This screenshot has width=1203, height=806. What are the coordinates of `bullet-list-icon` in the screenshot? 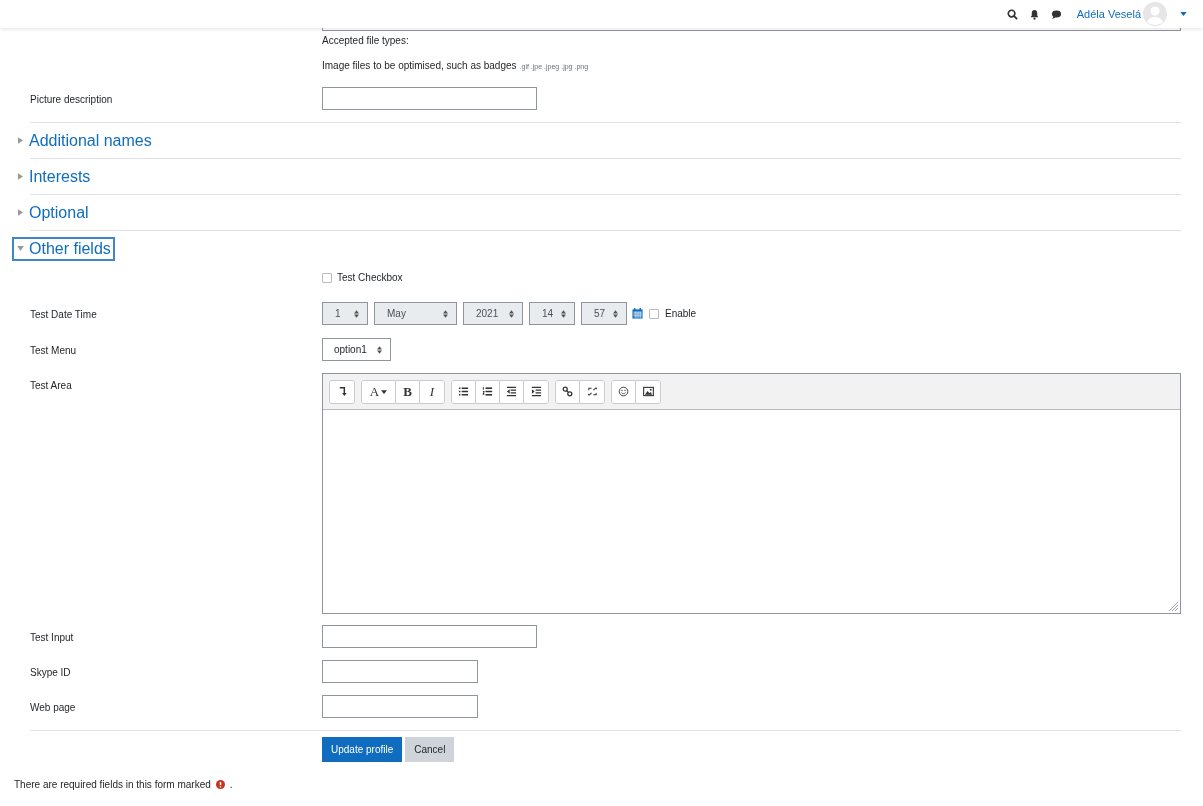 It's located at (463, 391).